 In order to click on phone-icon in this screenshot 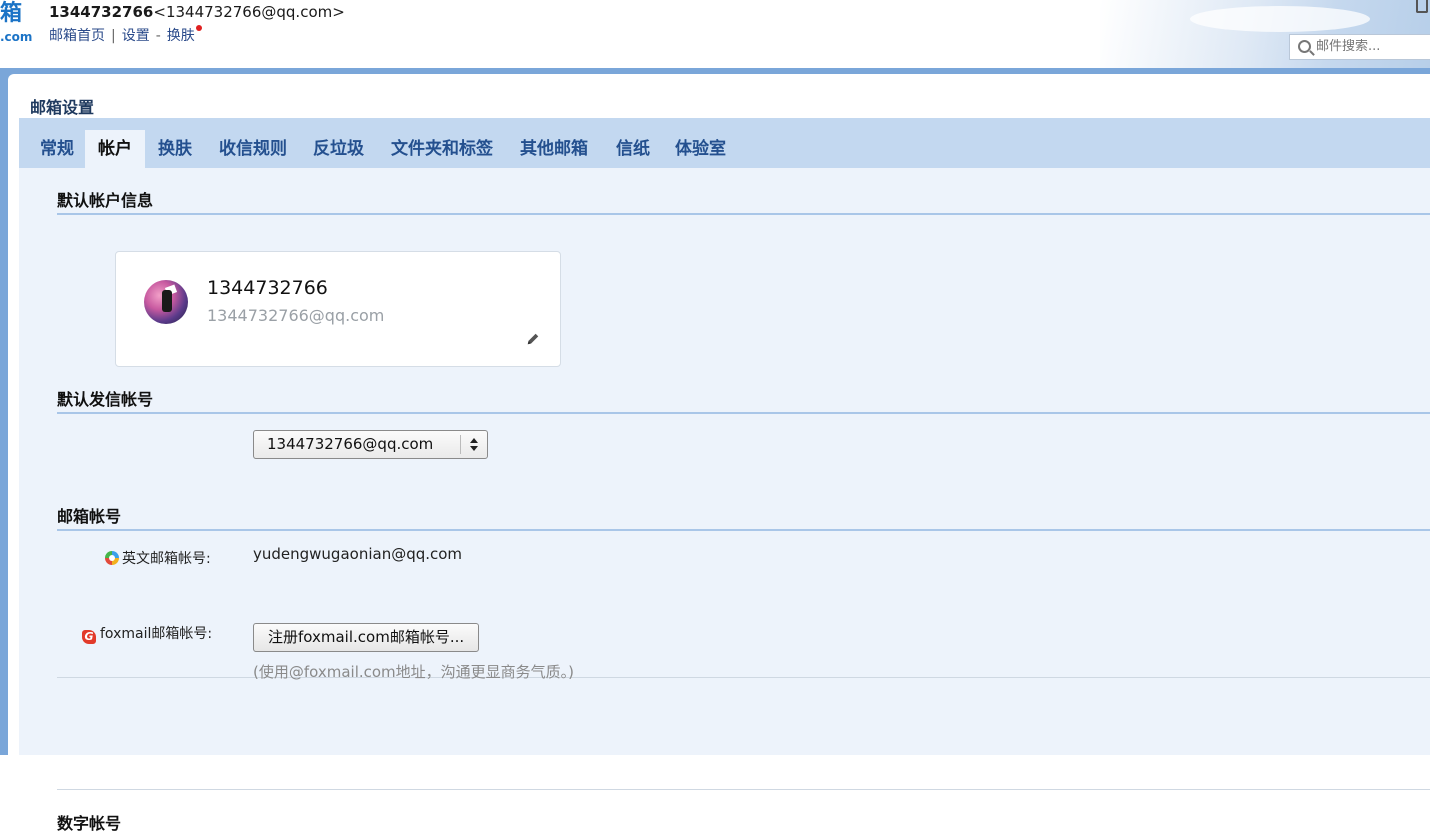, I will do `click(1422, 6)`.